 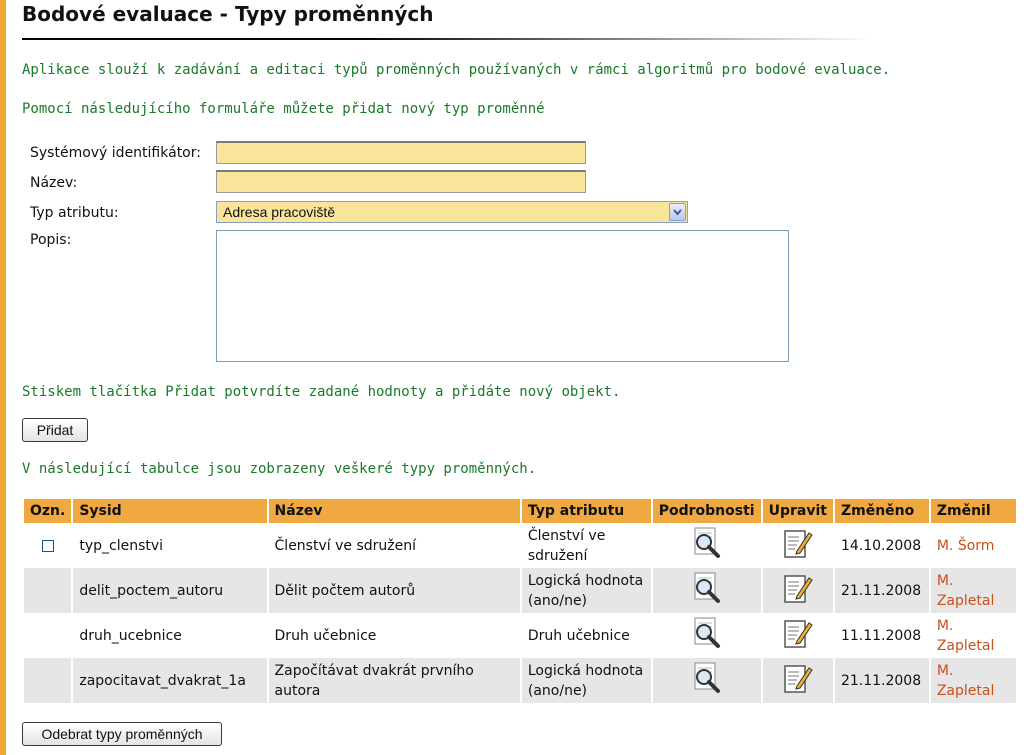 I want to click on header-changed: Změněno, so click(x=882, y=511).